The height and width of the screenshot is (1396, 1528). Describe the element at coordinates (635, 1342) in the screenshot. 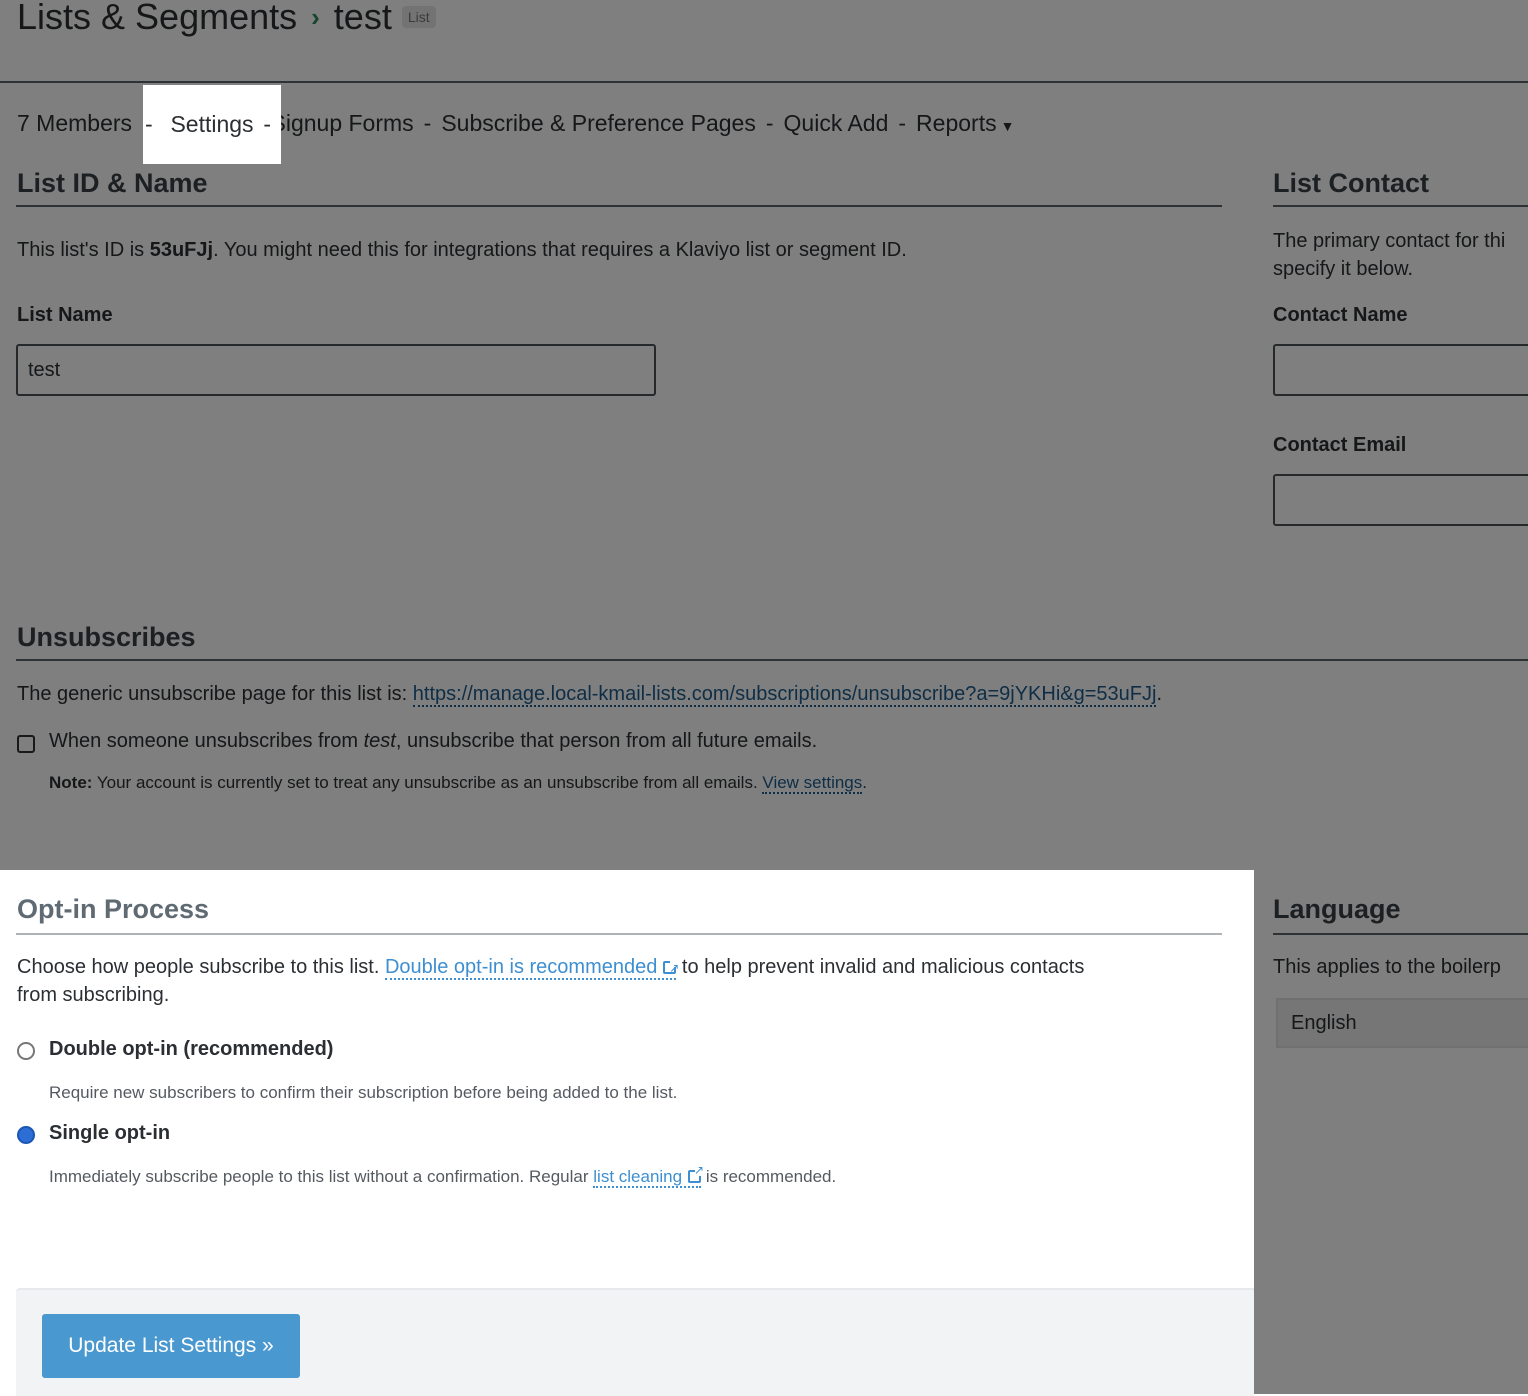

I see `form-footer: Update List Settings »` at that location.